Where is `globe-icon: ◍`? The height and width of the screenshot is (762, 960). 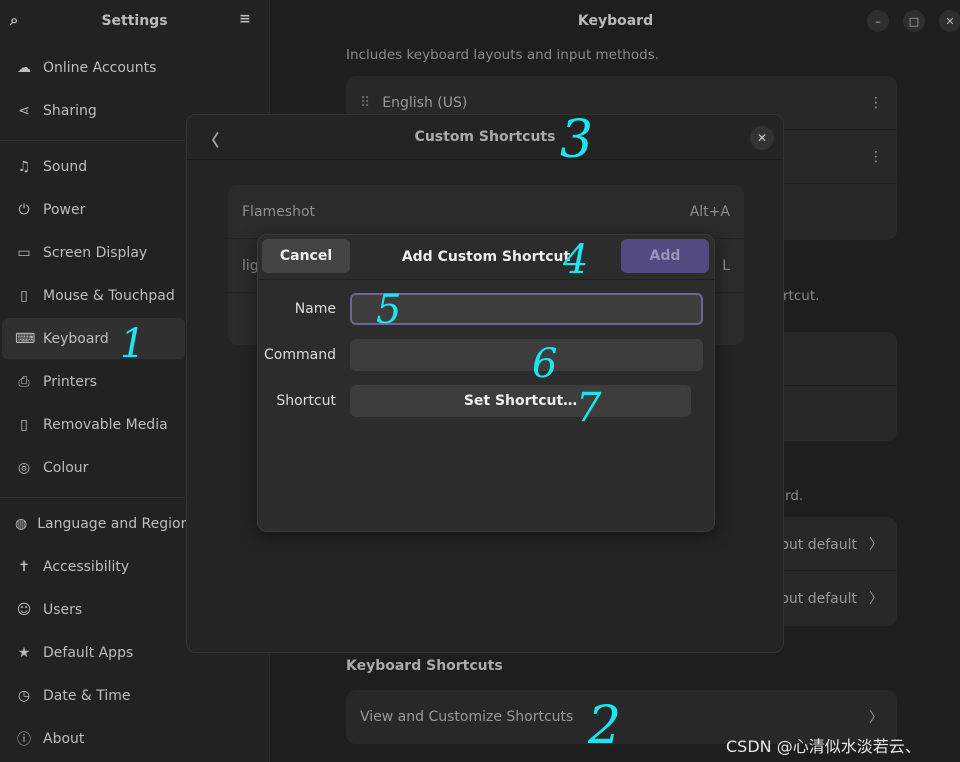 globe-icon: ◍ is located at coordinates (21, 523).